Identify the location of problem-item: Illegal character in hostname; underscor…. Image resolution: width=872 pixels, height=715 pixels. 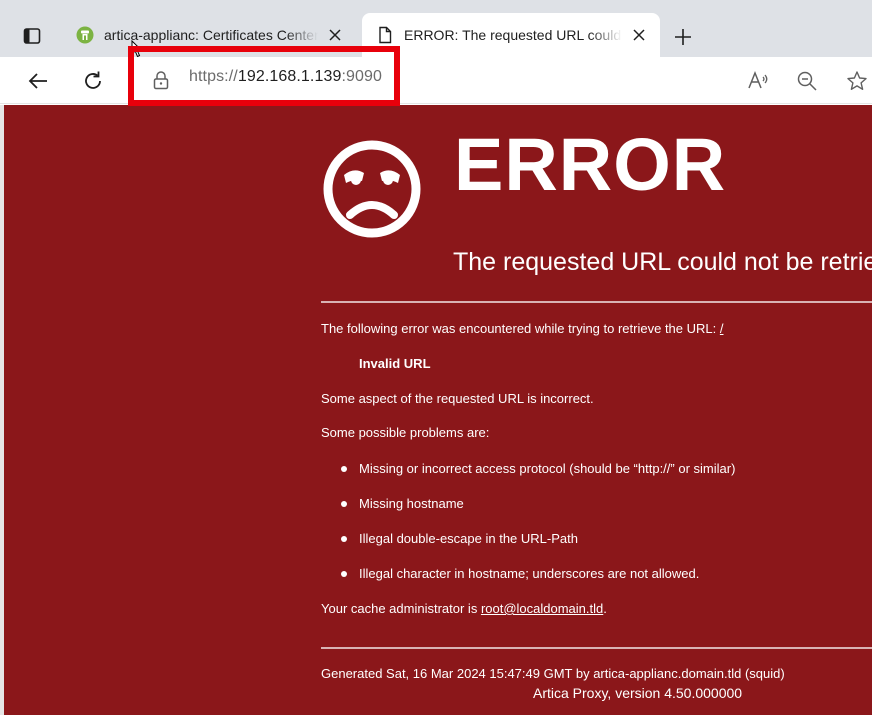
(520, 573).